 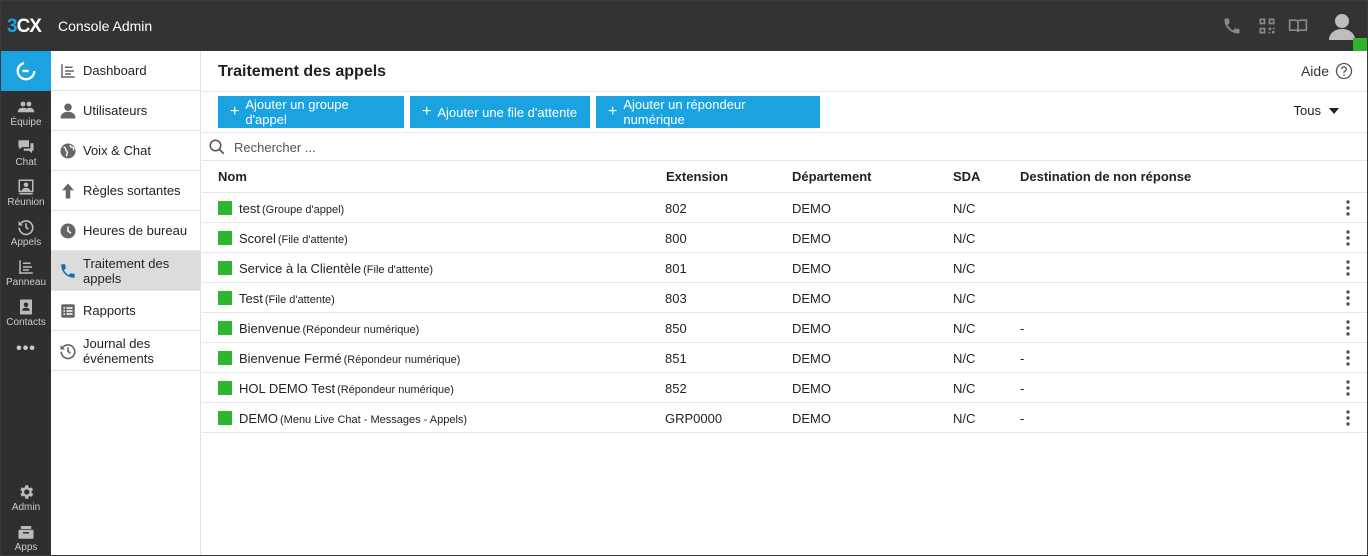 I want to click on logo: 3CX, so click(x=24, y=27).